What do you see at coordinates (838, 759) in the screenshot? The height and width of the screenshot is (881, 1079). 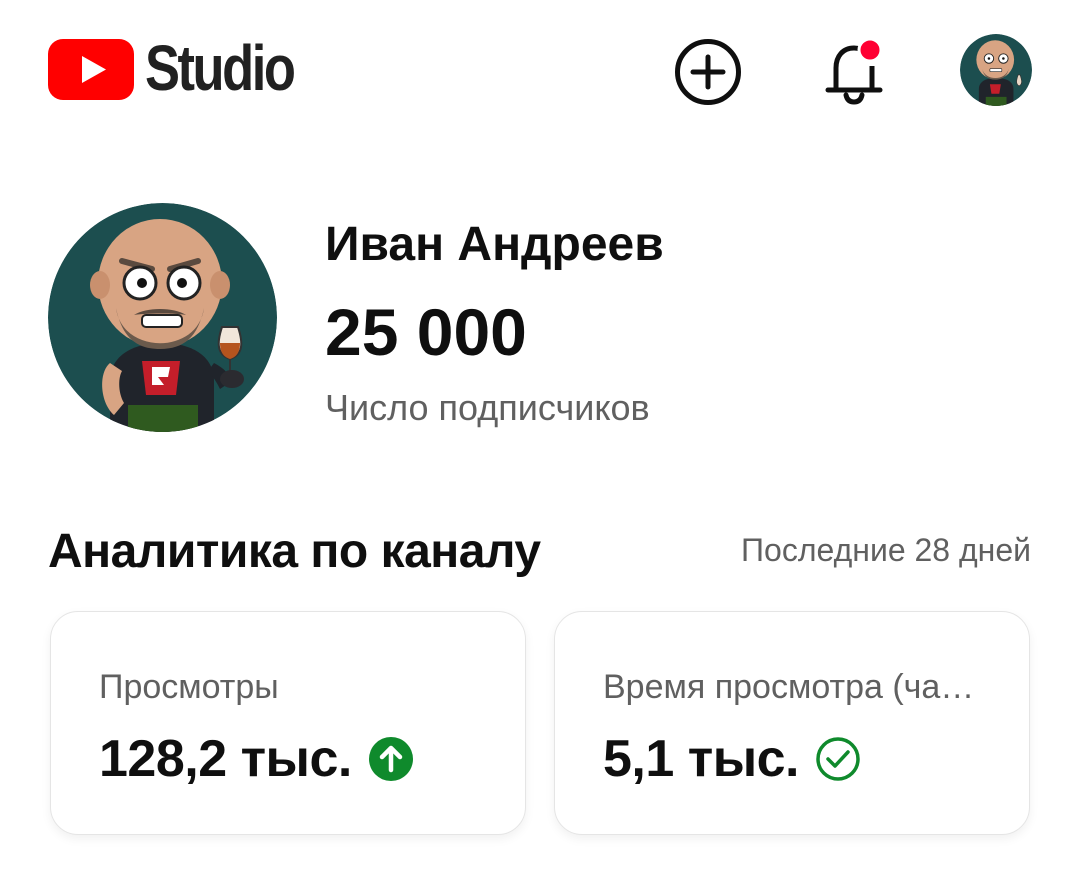 I see `check-circle-icon` at bounding box center [838, 759].